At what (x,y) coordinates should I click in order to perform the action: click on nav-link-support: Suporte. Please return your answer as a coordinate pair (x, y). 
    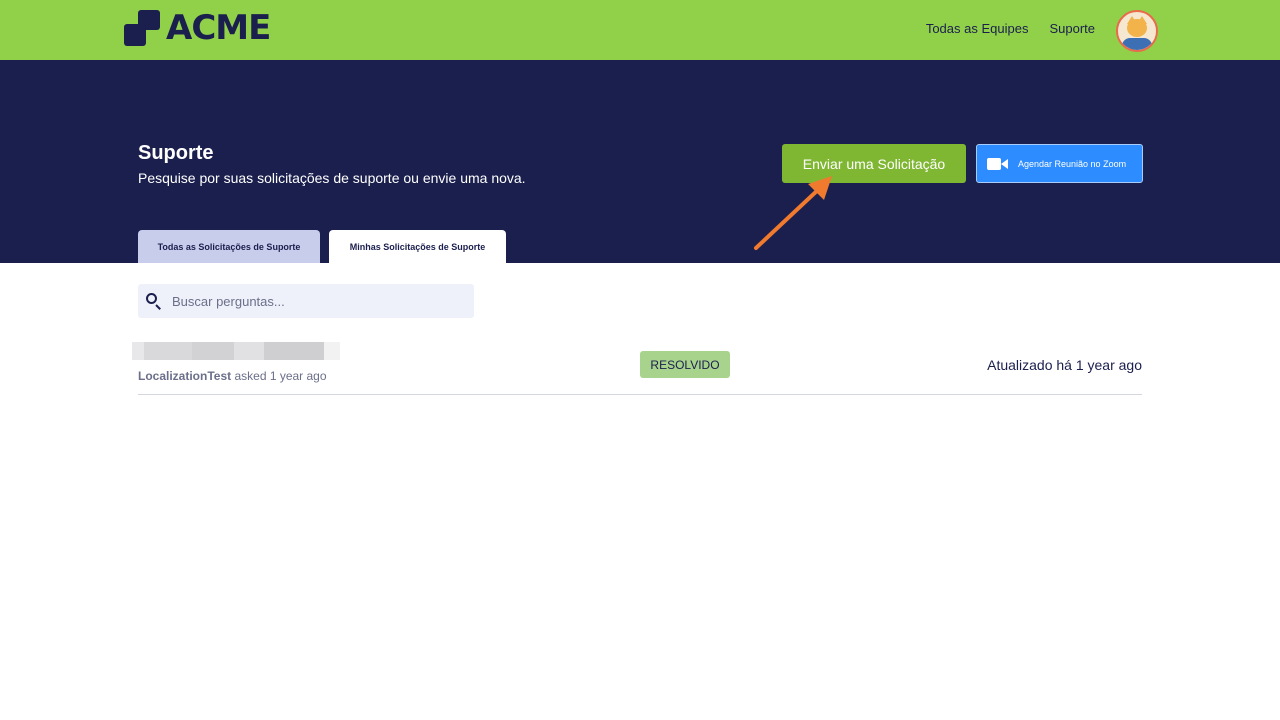
    Looking at the image, I should click on (1072, 28).